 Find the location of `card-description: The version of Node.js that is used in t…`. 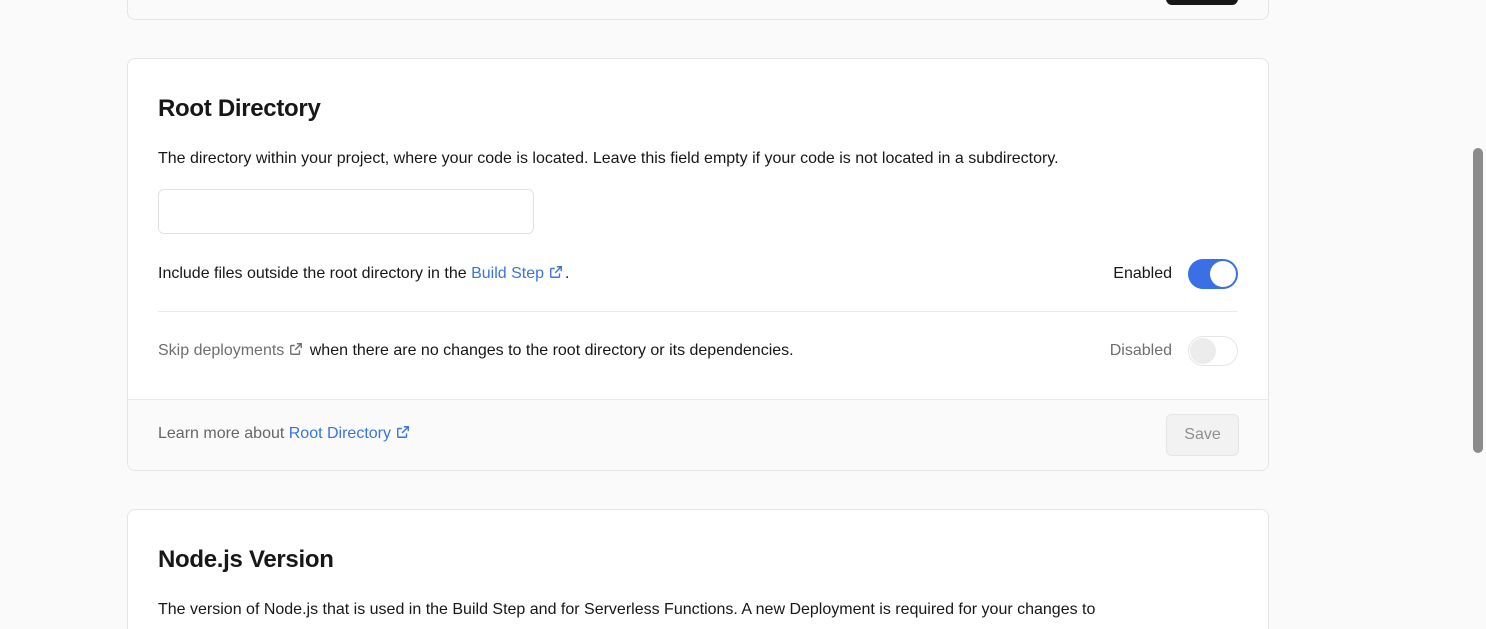

card-description: The version of Node.js that is used in t… is located at coordinates (627, 609).